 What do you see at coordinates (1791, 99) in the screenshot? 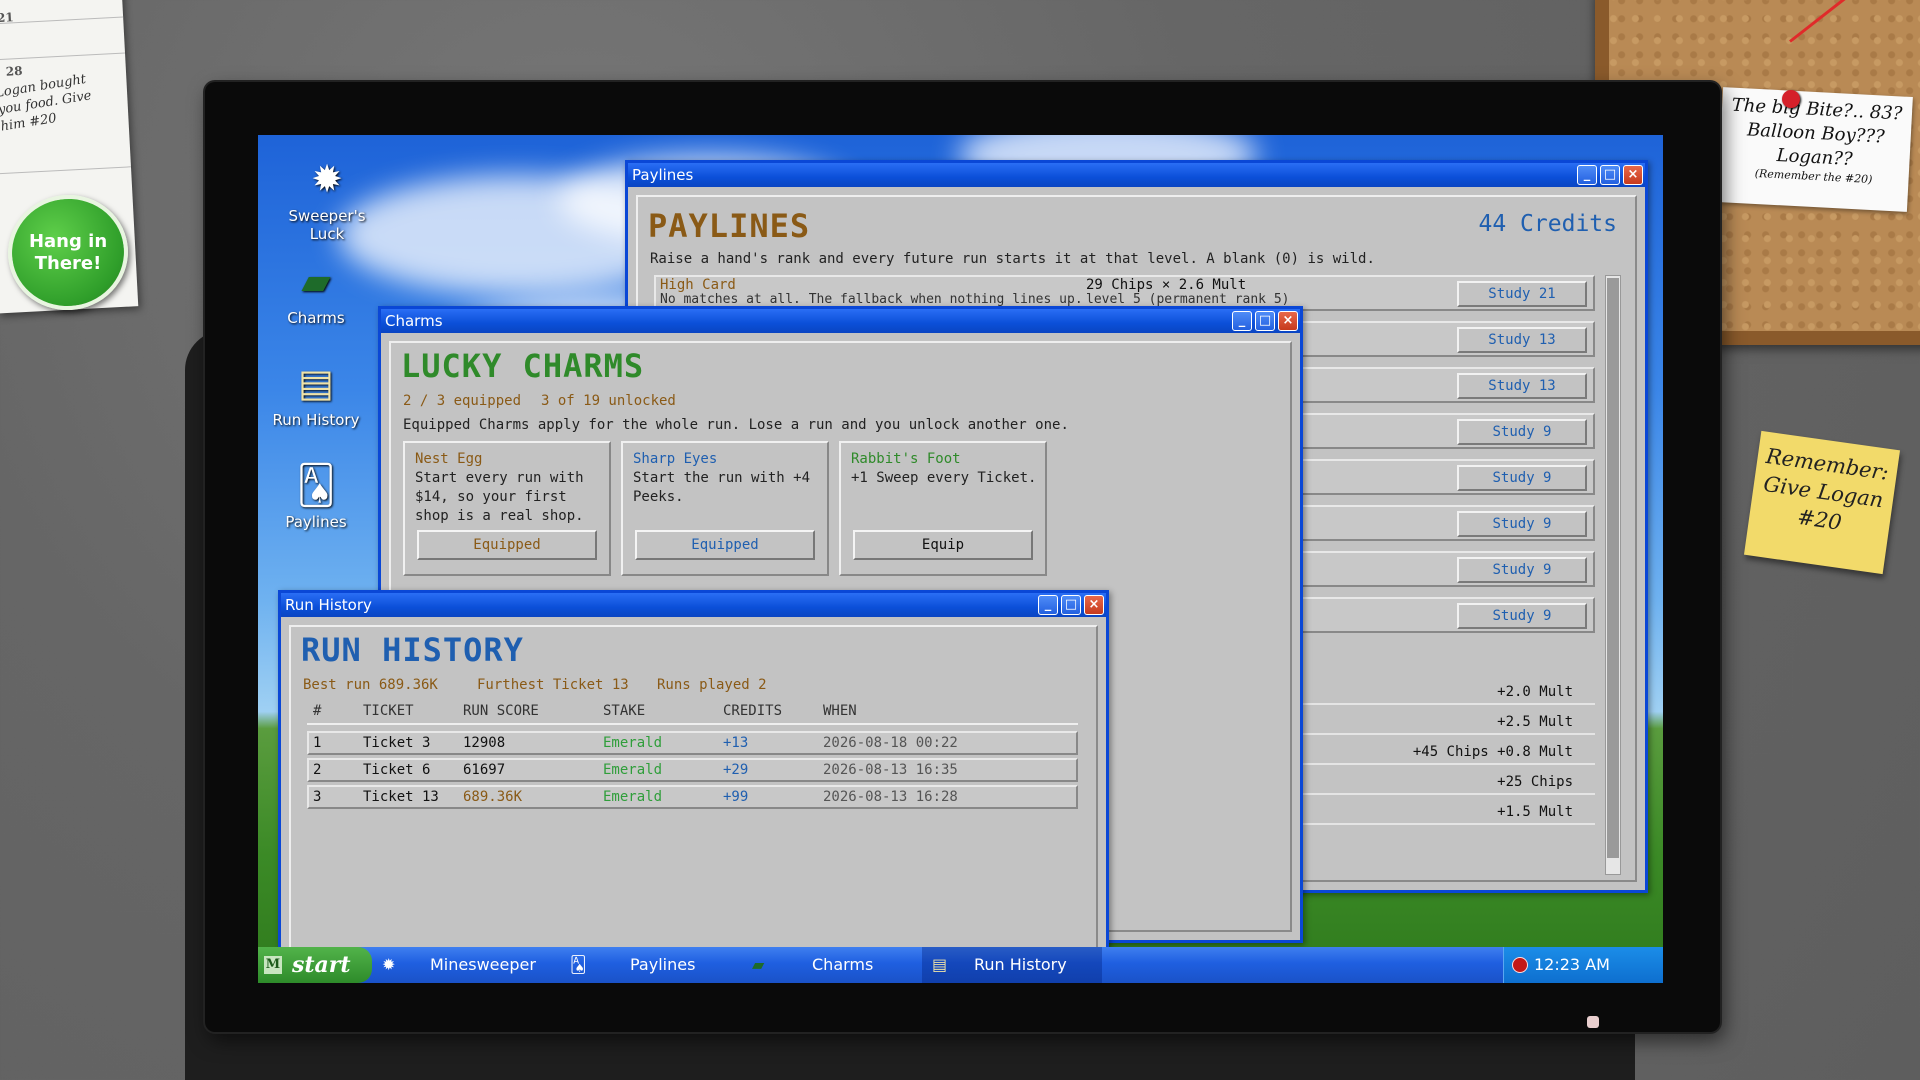
I see `pushpin-icon` at bounding box center [1791, 99].